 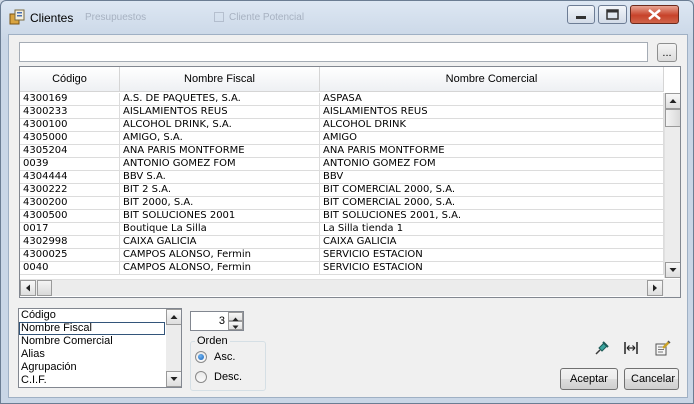 What do you see at coordinates (70, 99) in the screenshot?
I see `cell-codigo: 4300169` at bounding box center [70, 99].